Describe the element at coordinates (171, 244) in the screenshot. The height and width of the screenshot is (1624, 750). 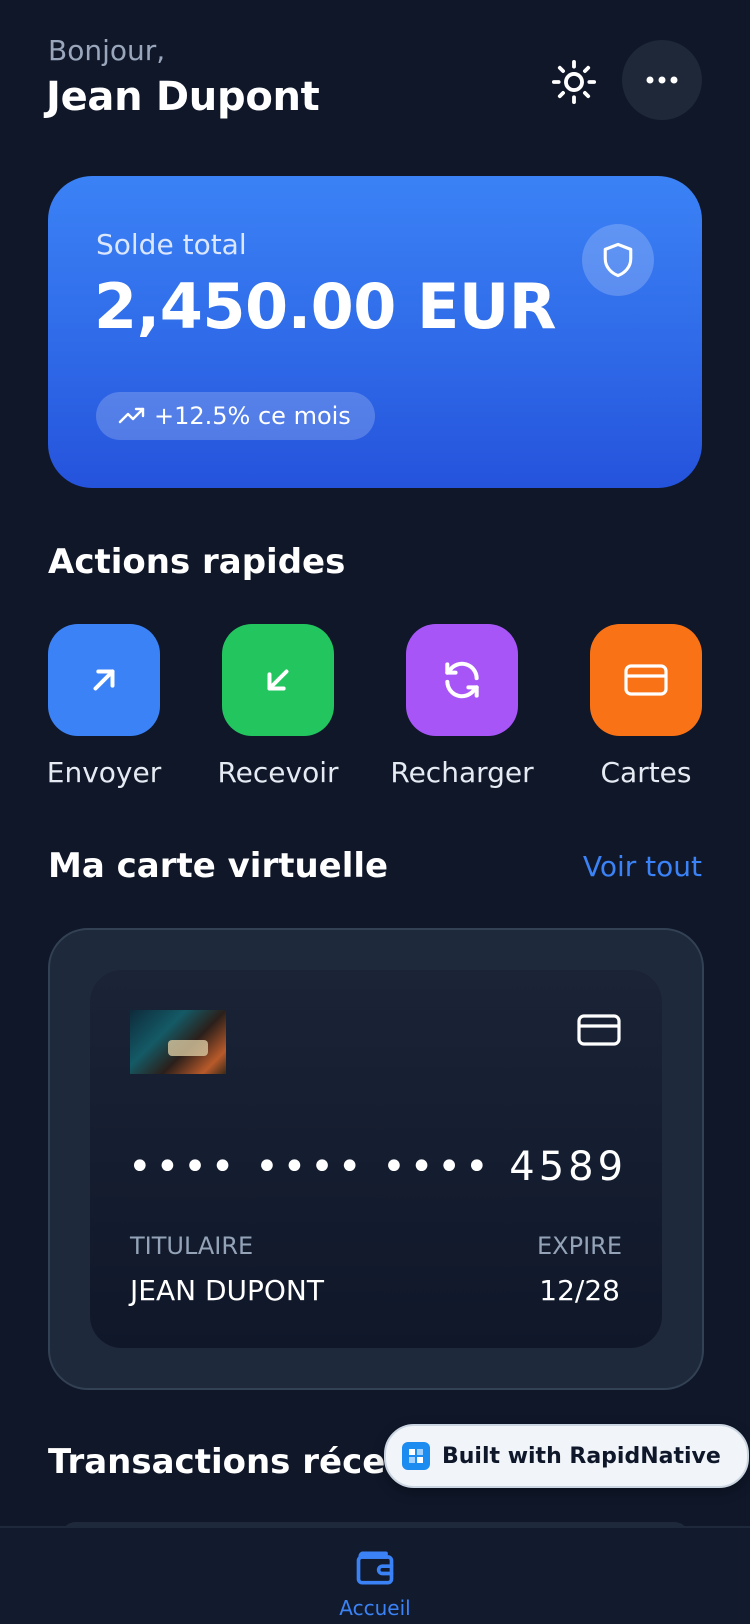
I see `balance-label: Solde total` at that location.